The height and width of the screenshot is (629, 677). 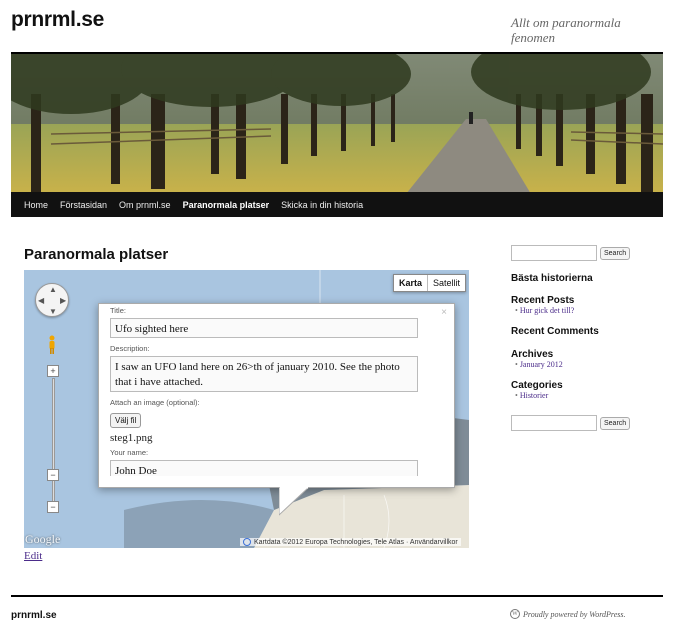 I want to click on powered-by-link: Proudly powered by WordPress., so click(x=574, y=614).